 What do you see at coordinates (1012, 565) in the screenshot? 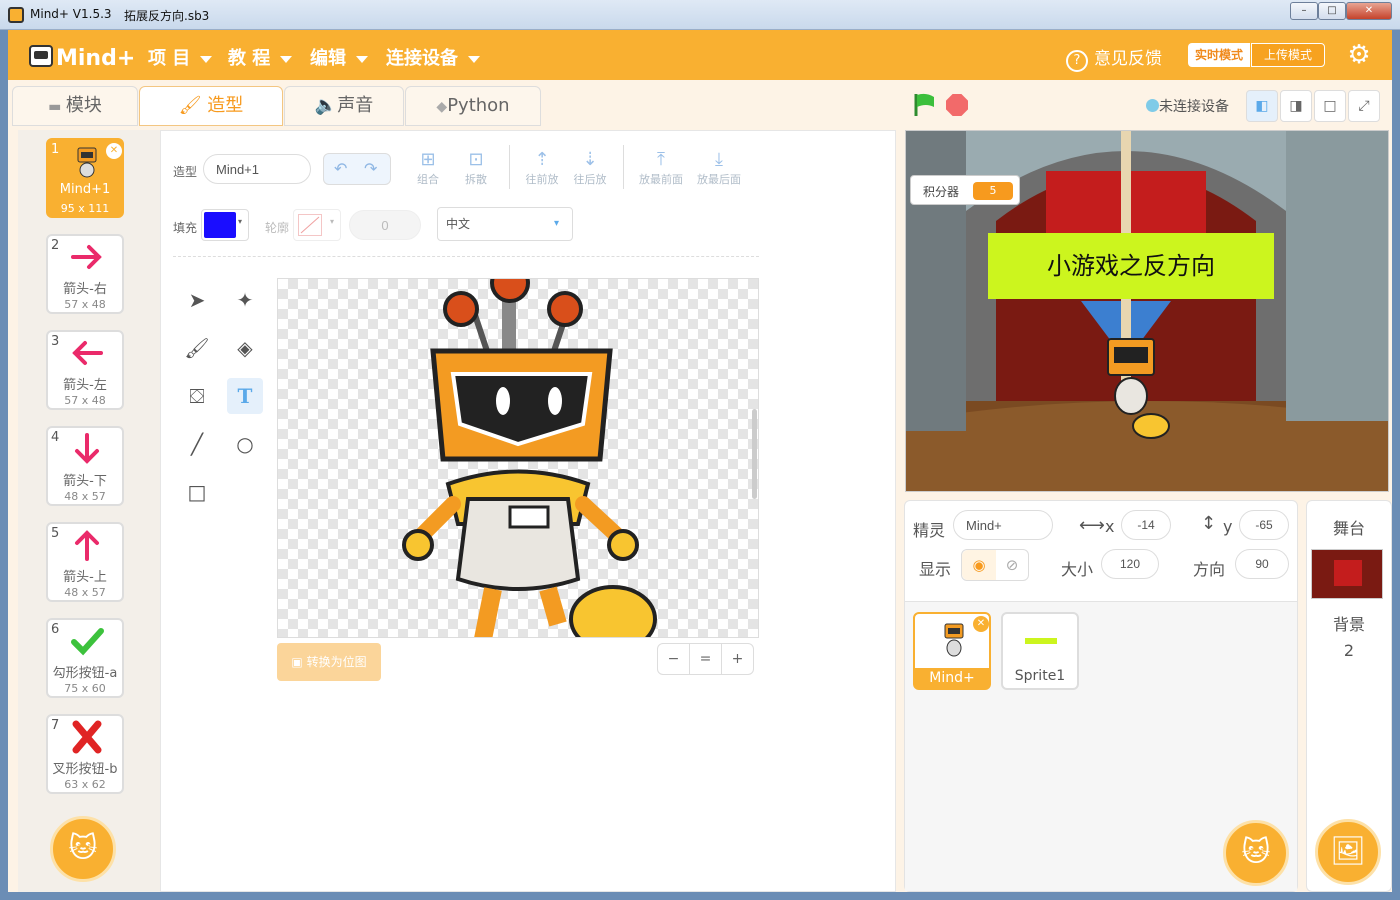
I see `eye-off-icon: ⊘` at bounding box center [1012, 565].